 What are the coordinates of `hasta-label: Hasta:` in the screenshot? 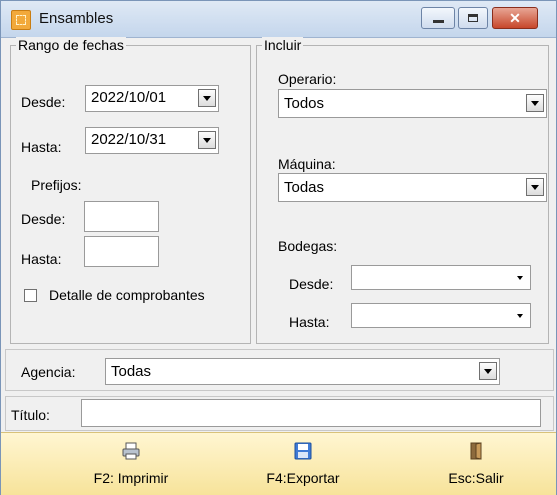 It's located at (41, 147).